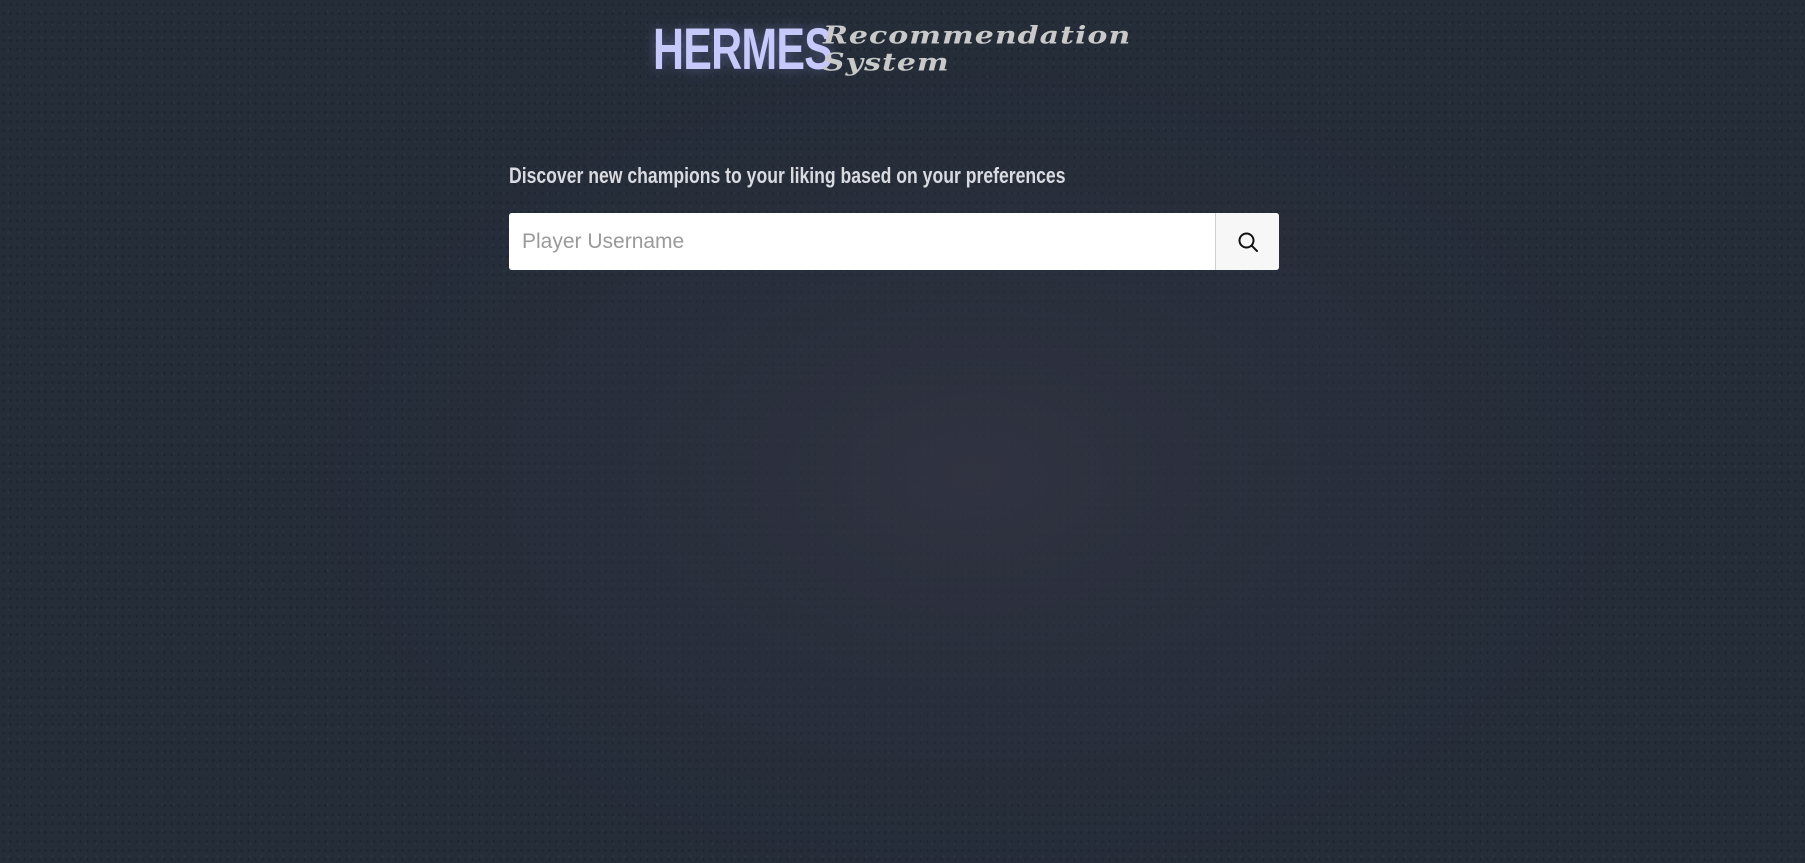 The image size is (1805, 863). I want to click on app-logo: HERMES Recommendation System, so click(903, 50).